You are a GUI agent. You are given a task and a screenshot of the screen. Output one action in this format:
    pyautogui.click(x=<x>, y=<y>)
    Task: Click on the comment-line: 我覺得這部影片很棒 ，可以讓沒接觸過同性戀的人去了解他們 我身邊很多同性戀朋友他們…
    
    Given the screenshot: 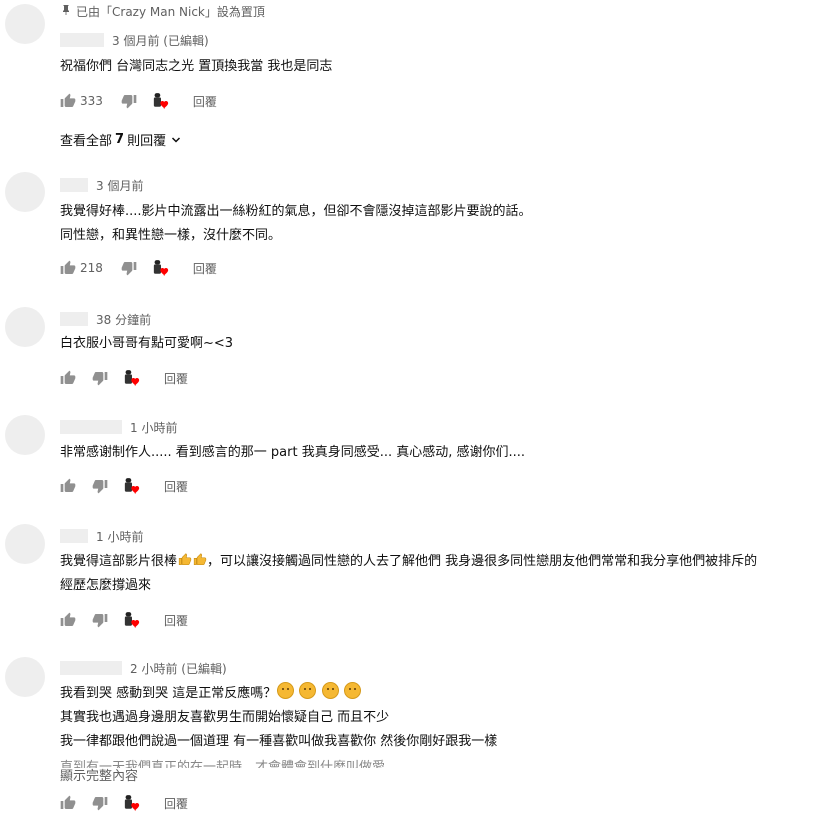 What is the action you would take?
    pyautogui.click(x=408, y=562)
    